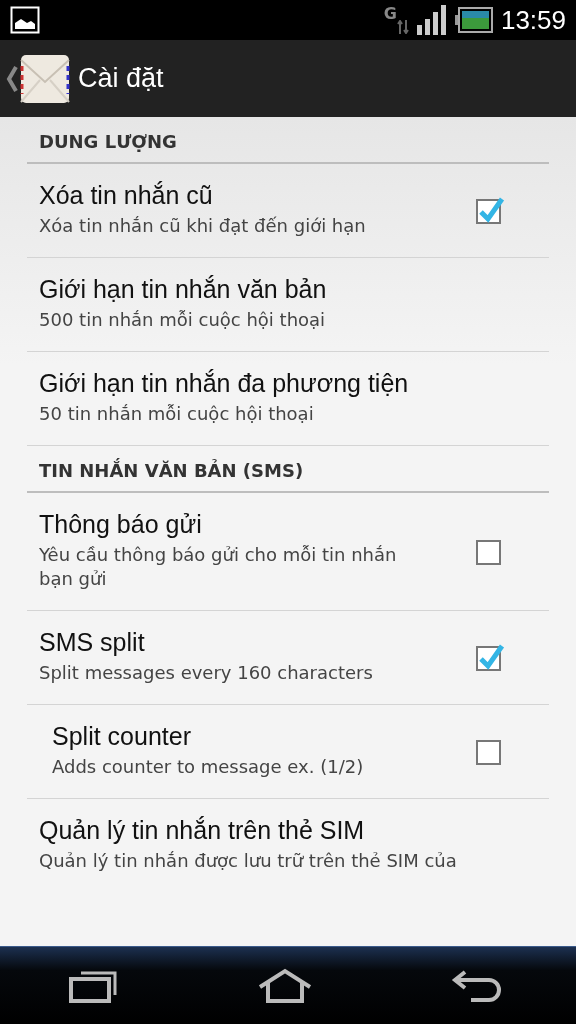 Image resolution: width=576 pixels, height=1024 pixels. I want to click on picture-notification-icon, so click(25, 20).